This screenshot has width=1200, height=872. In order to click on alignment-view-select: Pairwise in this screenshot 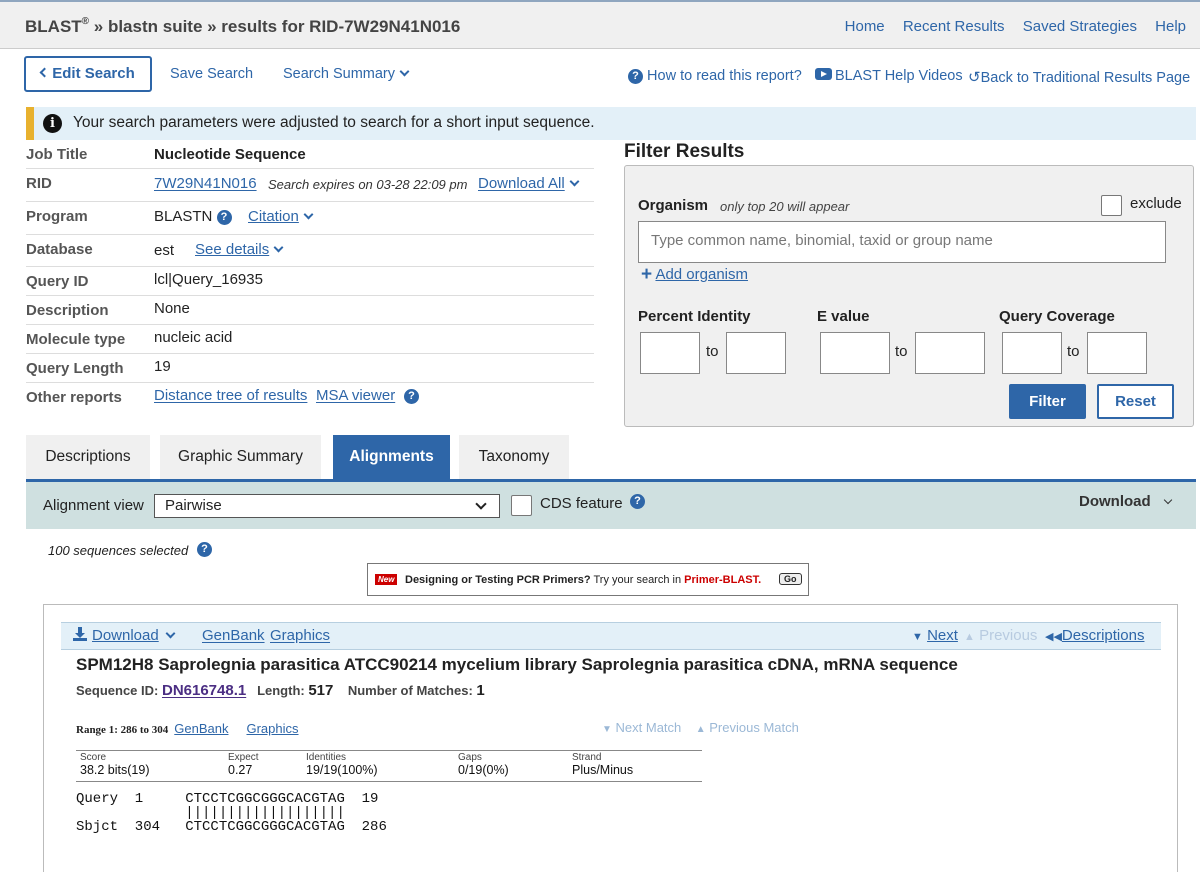, I will do `click(327, 506)`.